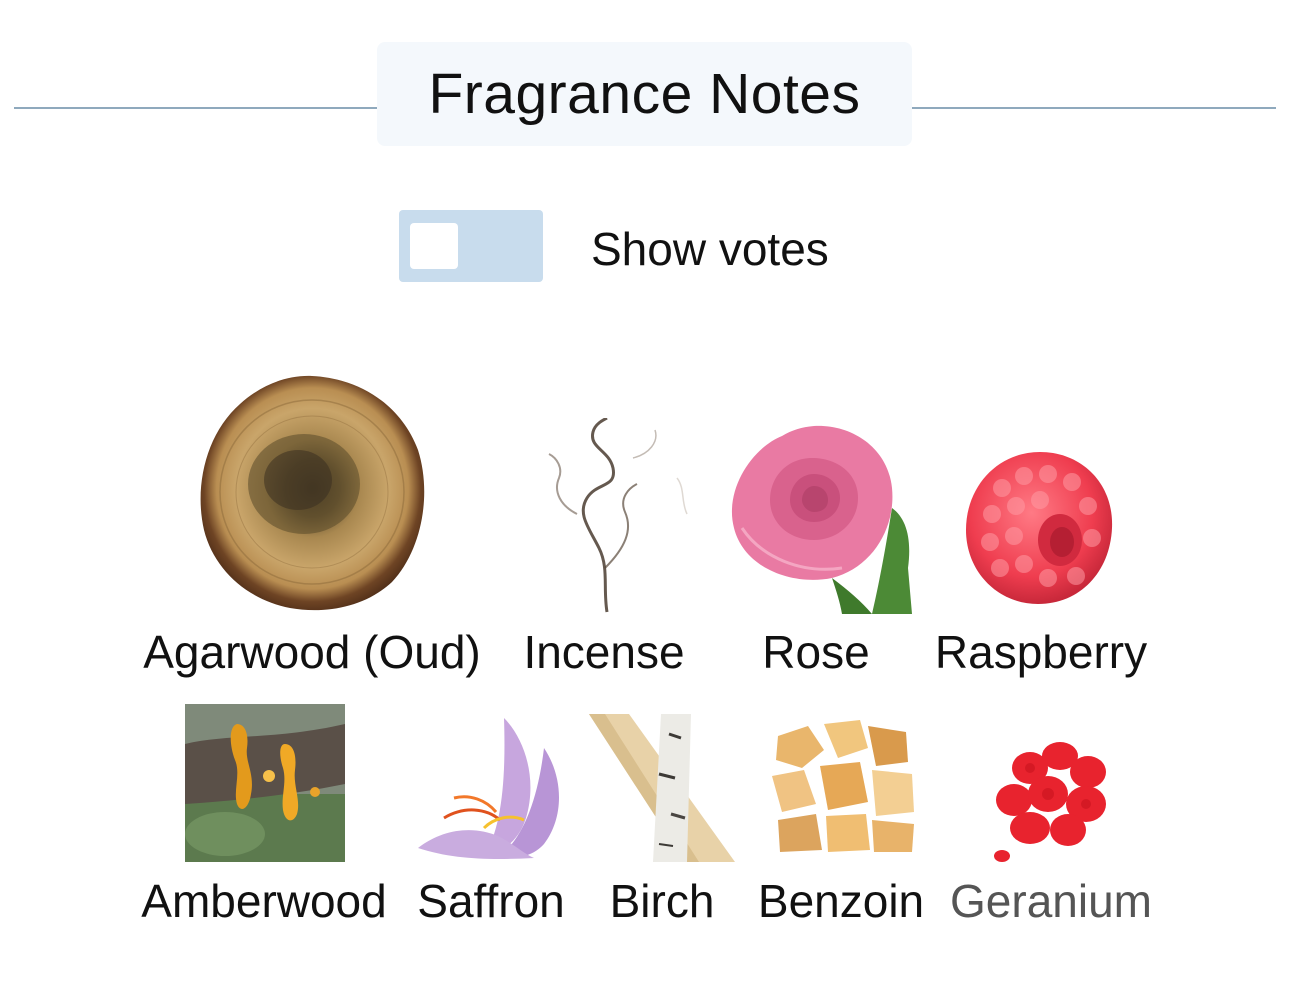 This screenshot has width=1290, height=985. Describe the element at coordinates (264, 901) in the screenshot. I see `note-label: Amberwood` at that location.